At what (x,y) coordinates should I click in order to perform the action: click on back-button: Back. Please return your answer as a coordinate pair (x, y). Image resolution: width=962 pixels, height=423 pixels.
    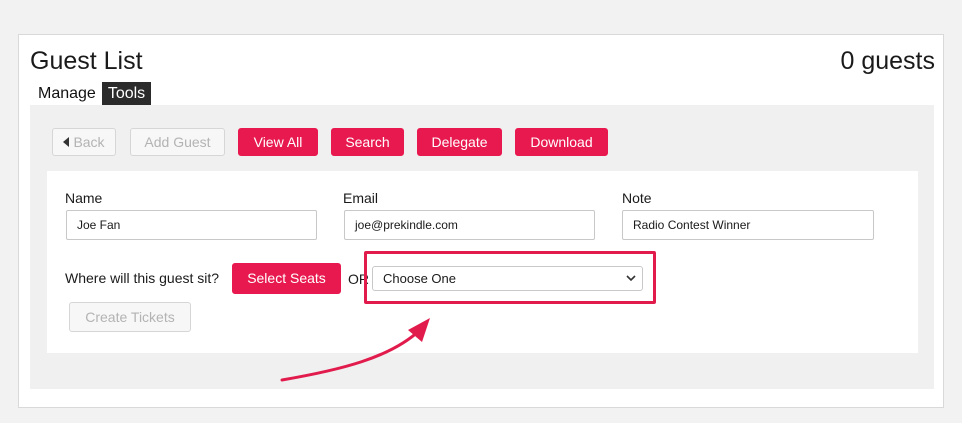
    Looking at the image, I should click on (84, 142).